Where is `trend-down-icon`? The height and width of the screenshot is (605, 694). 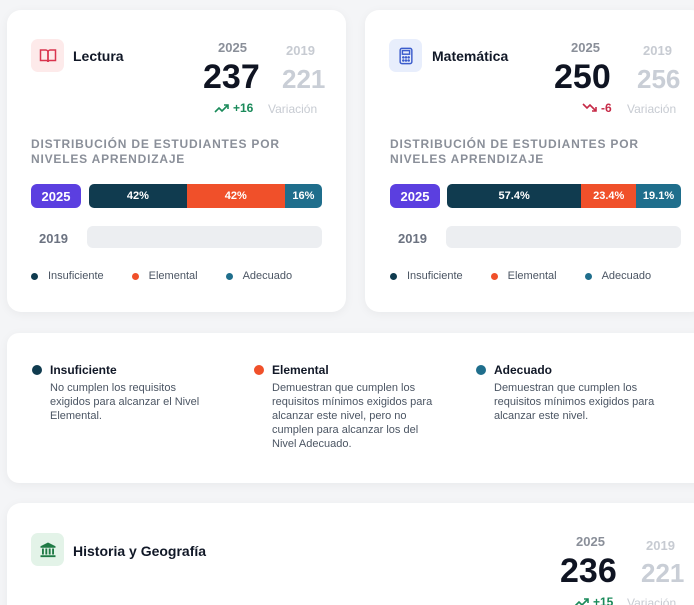
trend-down-icon is located at coordinates (589, 107).